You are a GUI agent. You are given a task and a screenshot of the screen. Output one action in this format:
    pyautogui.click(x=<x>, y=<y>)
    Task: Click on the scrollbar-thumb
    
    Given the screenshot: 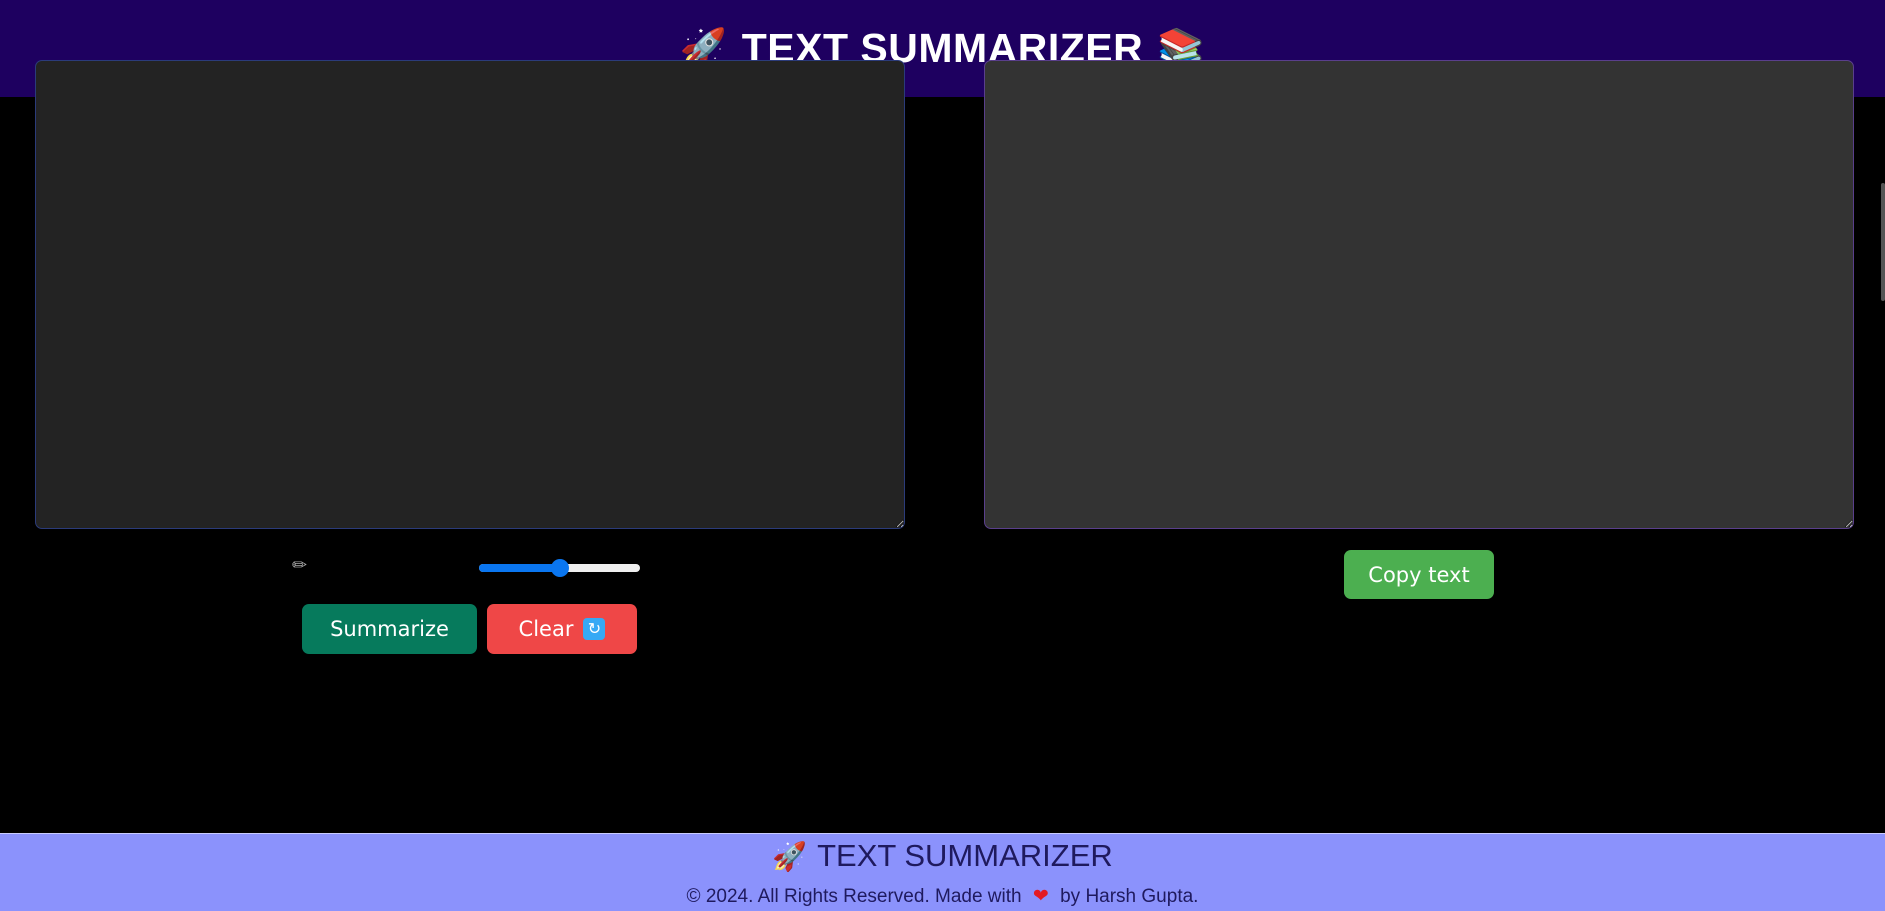 What is the action you would take?
    pyautogui.click(x=1883, y=242)
    